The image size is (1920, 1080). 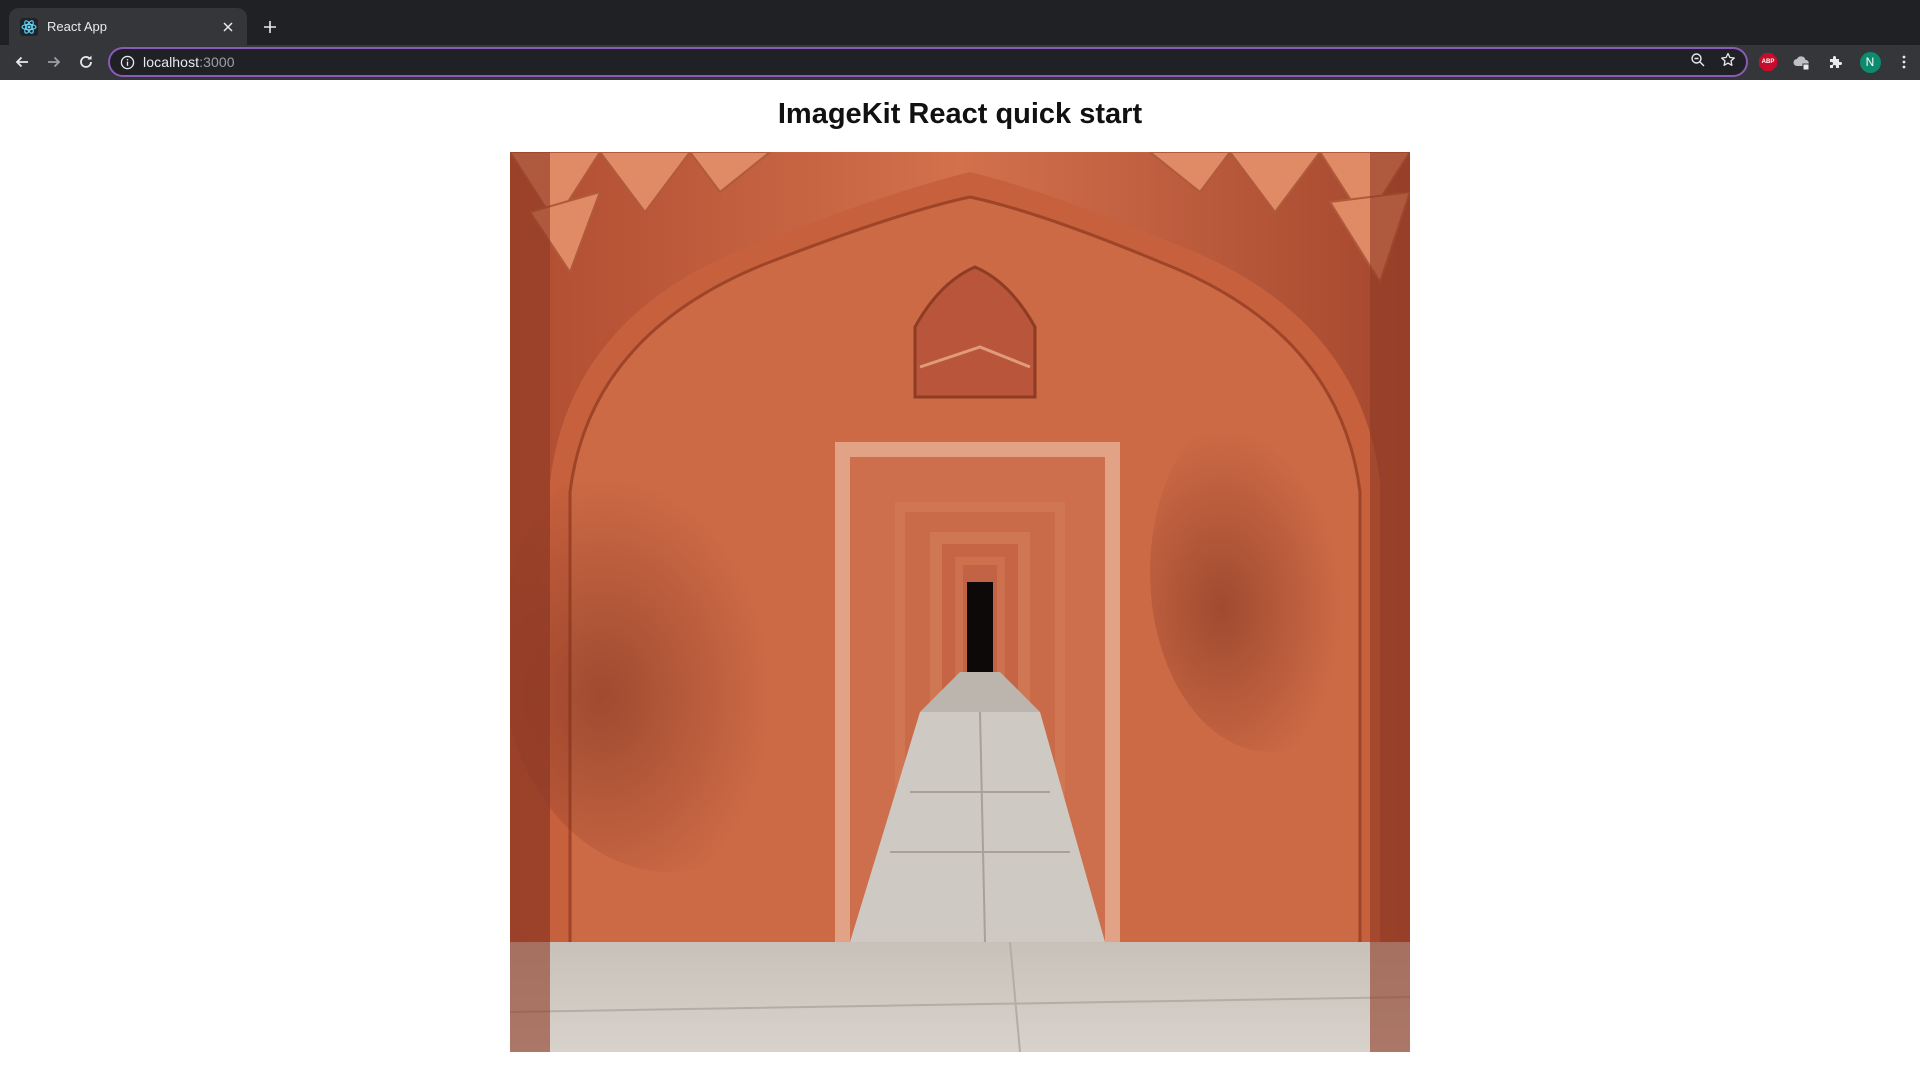 What do you see at coordinates (77, 26) in the screenshot?
I see `tab-title: React App` at bounding box center [77, 26].